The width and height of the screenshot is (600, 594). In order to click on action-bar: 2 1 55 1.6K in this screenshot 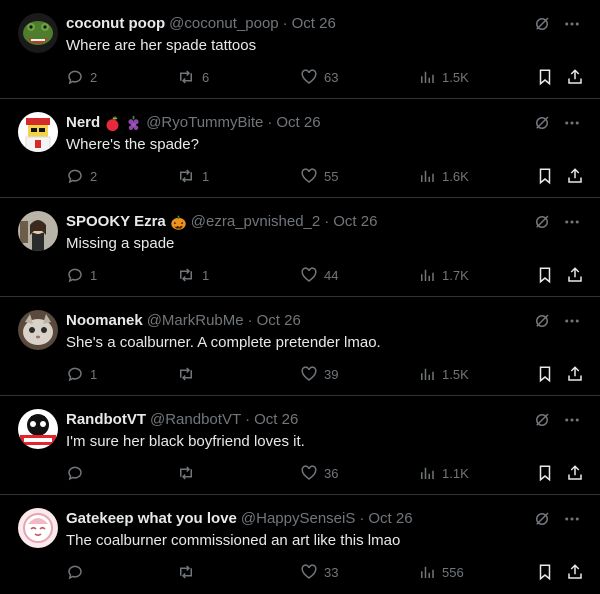, I will do `click(326, 176)`.